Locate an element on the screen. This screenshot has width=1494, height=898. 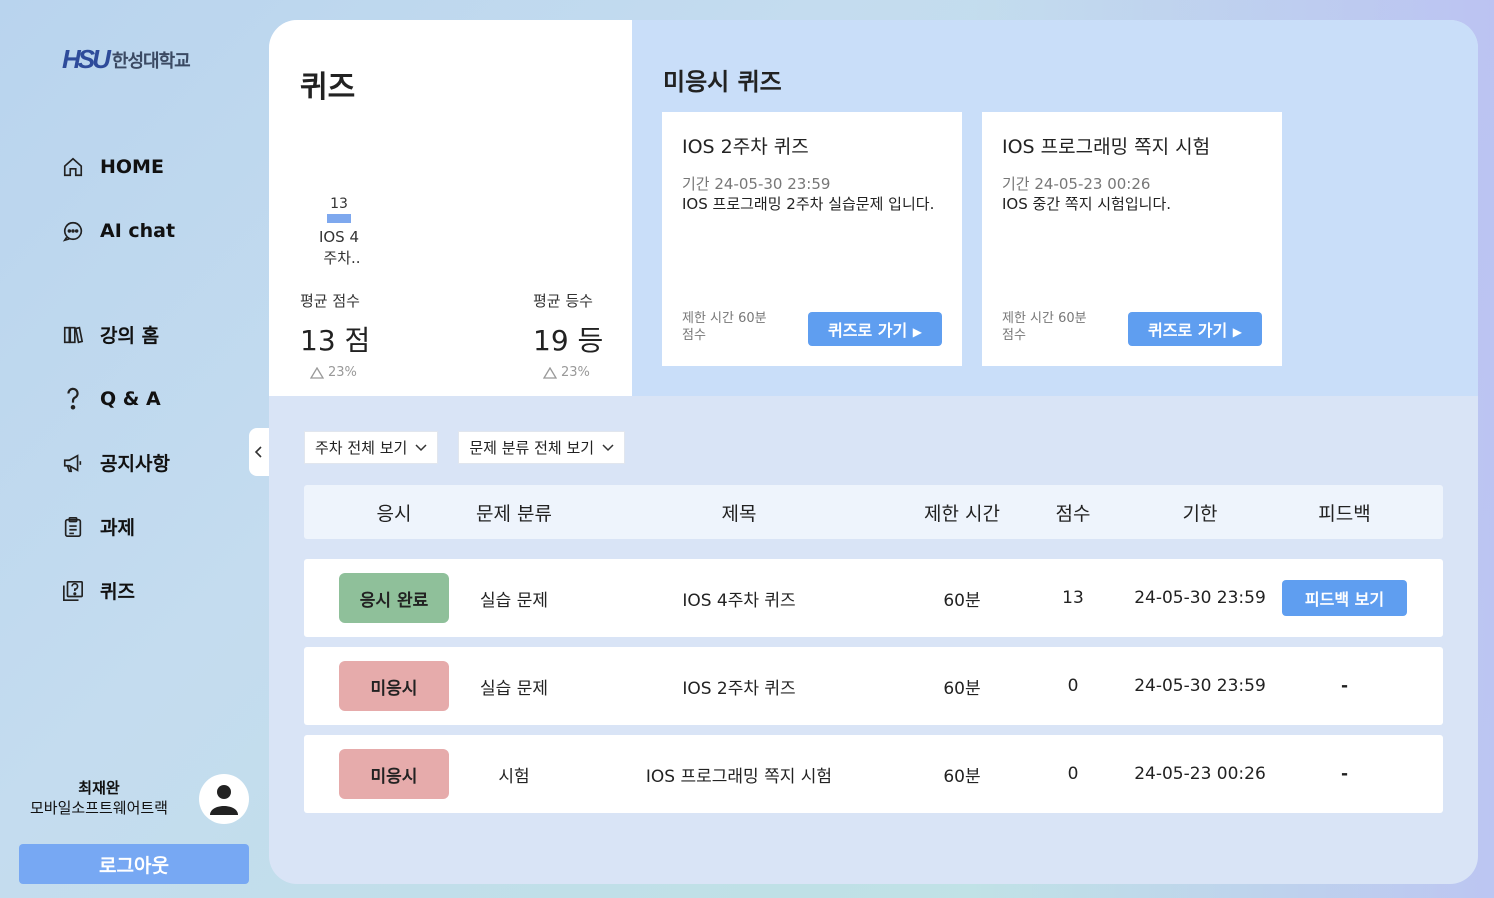
status-cell: 응시 완료 is located at coordinates (394, 598).